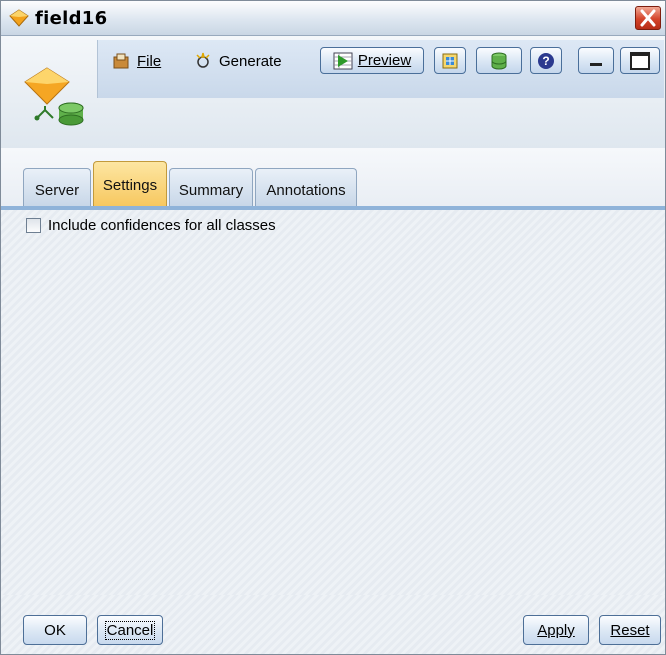  I want to click on preview-icon, so click(343, 60).